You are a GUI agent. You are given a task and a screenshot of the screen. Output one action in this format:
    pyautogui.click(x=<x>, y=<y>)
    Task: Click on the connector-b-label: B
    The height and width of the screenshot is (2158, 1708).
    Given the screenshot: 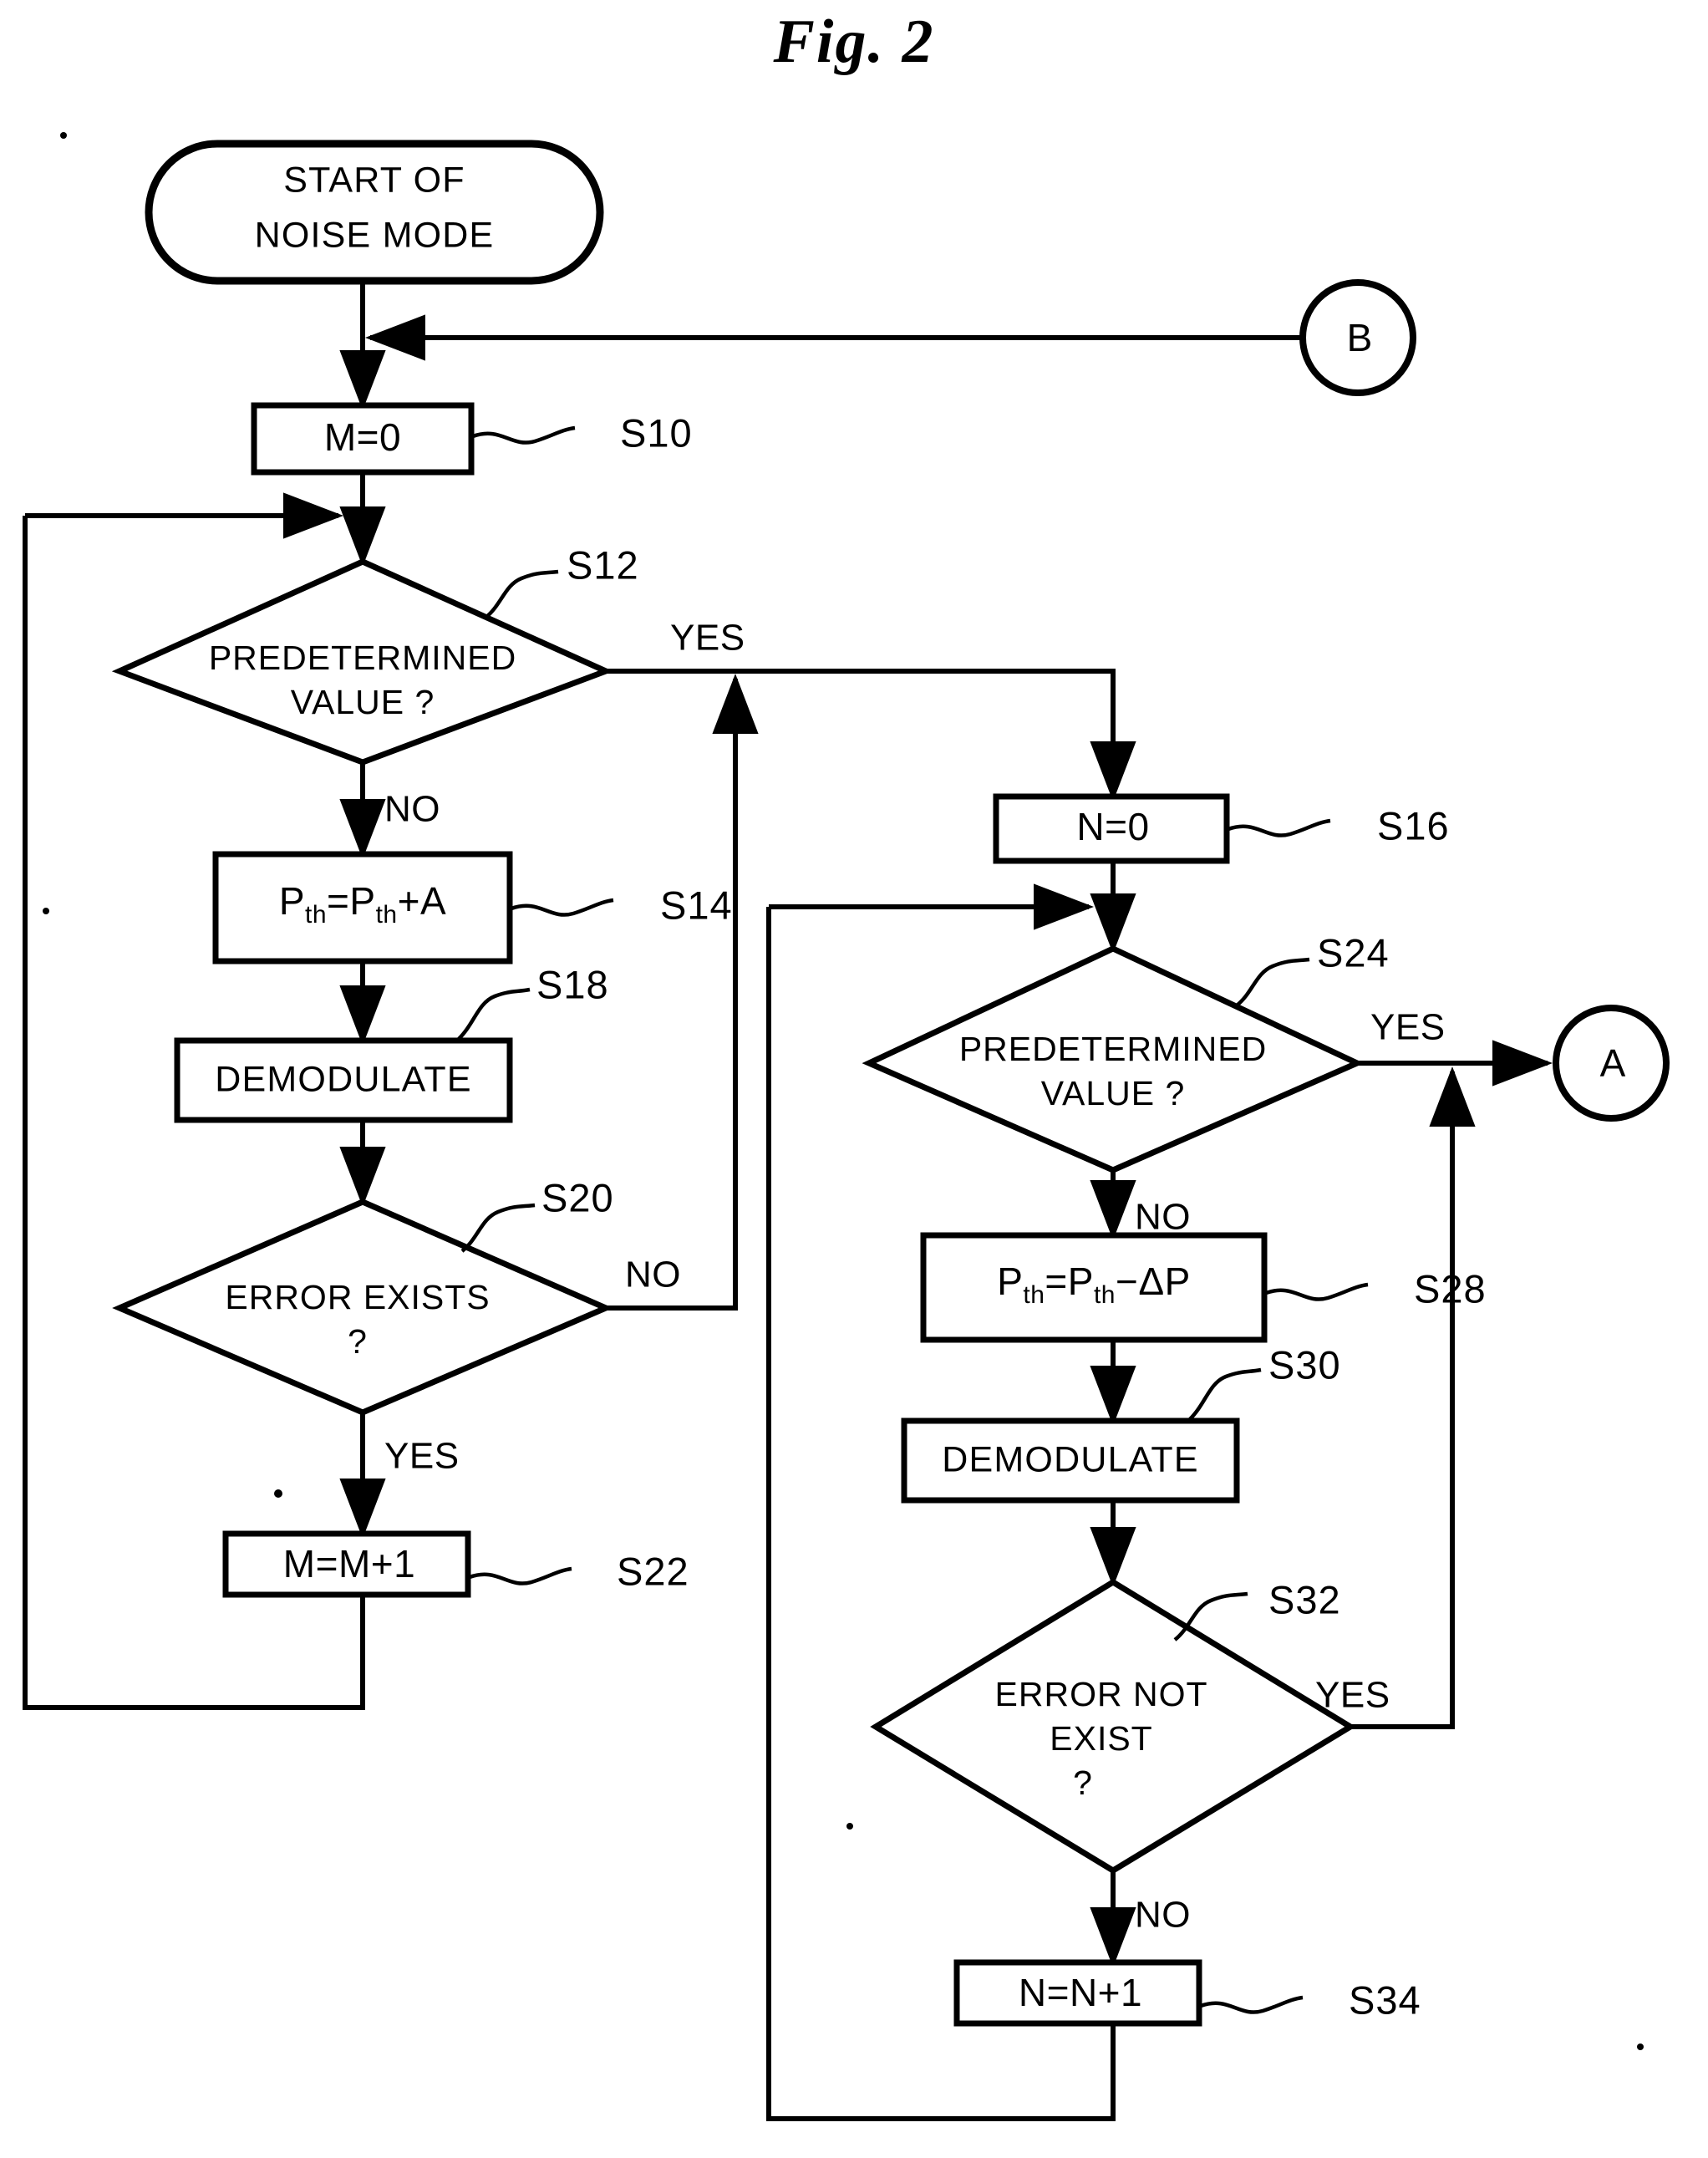 What is the action you would take?
    pyautogui.click(x=1360, y=337)
    